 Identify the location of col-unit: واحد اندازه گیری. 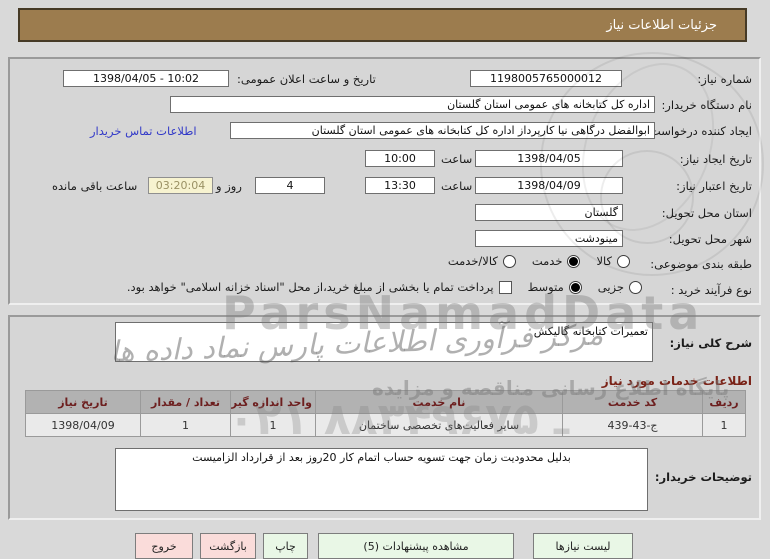
(273, 402).